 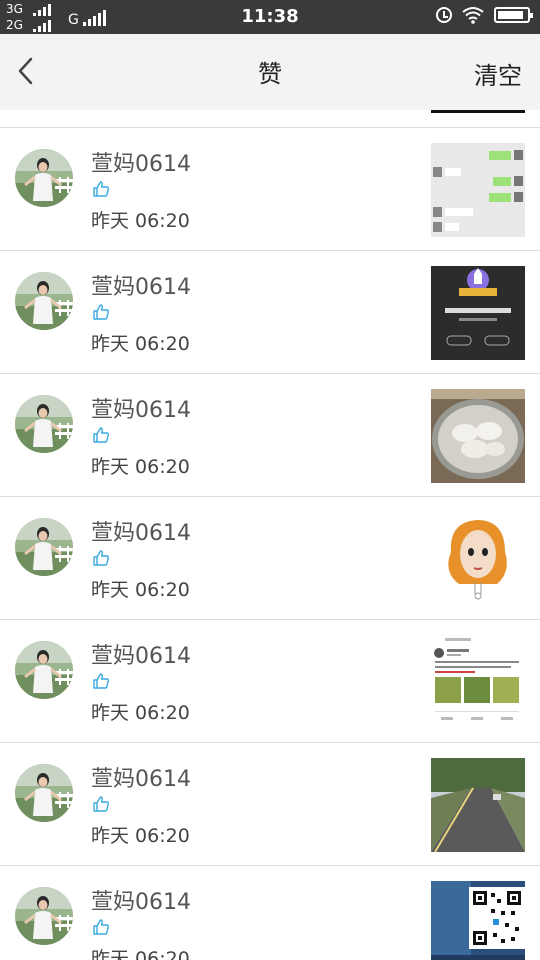 What do you see at coordinates (478, 805) in the screenshot?
I see `street-photo-thumbnail` at bounding box center [478, 805].